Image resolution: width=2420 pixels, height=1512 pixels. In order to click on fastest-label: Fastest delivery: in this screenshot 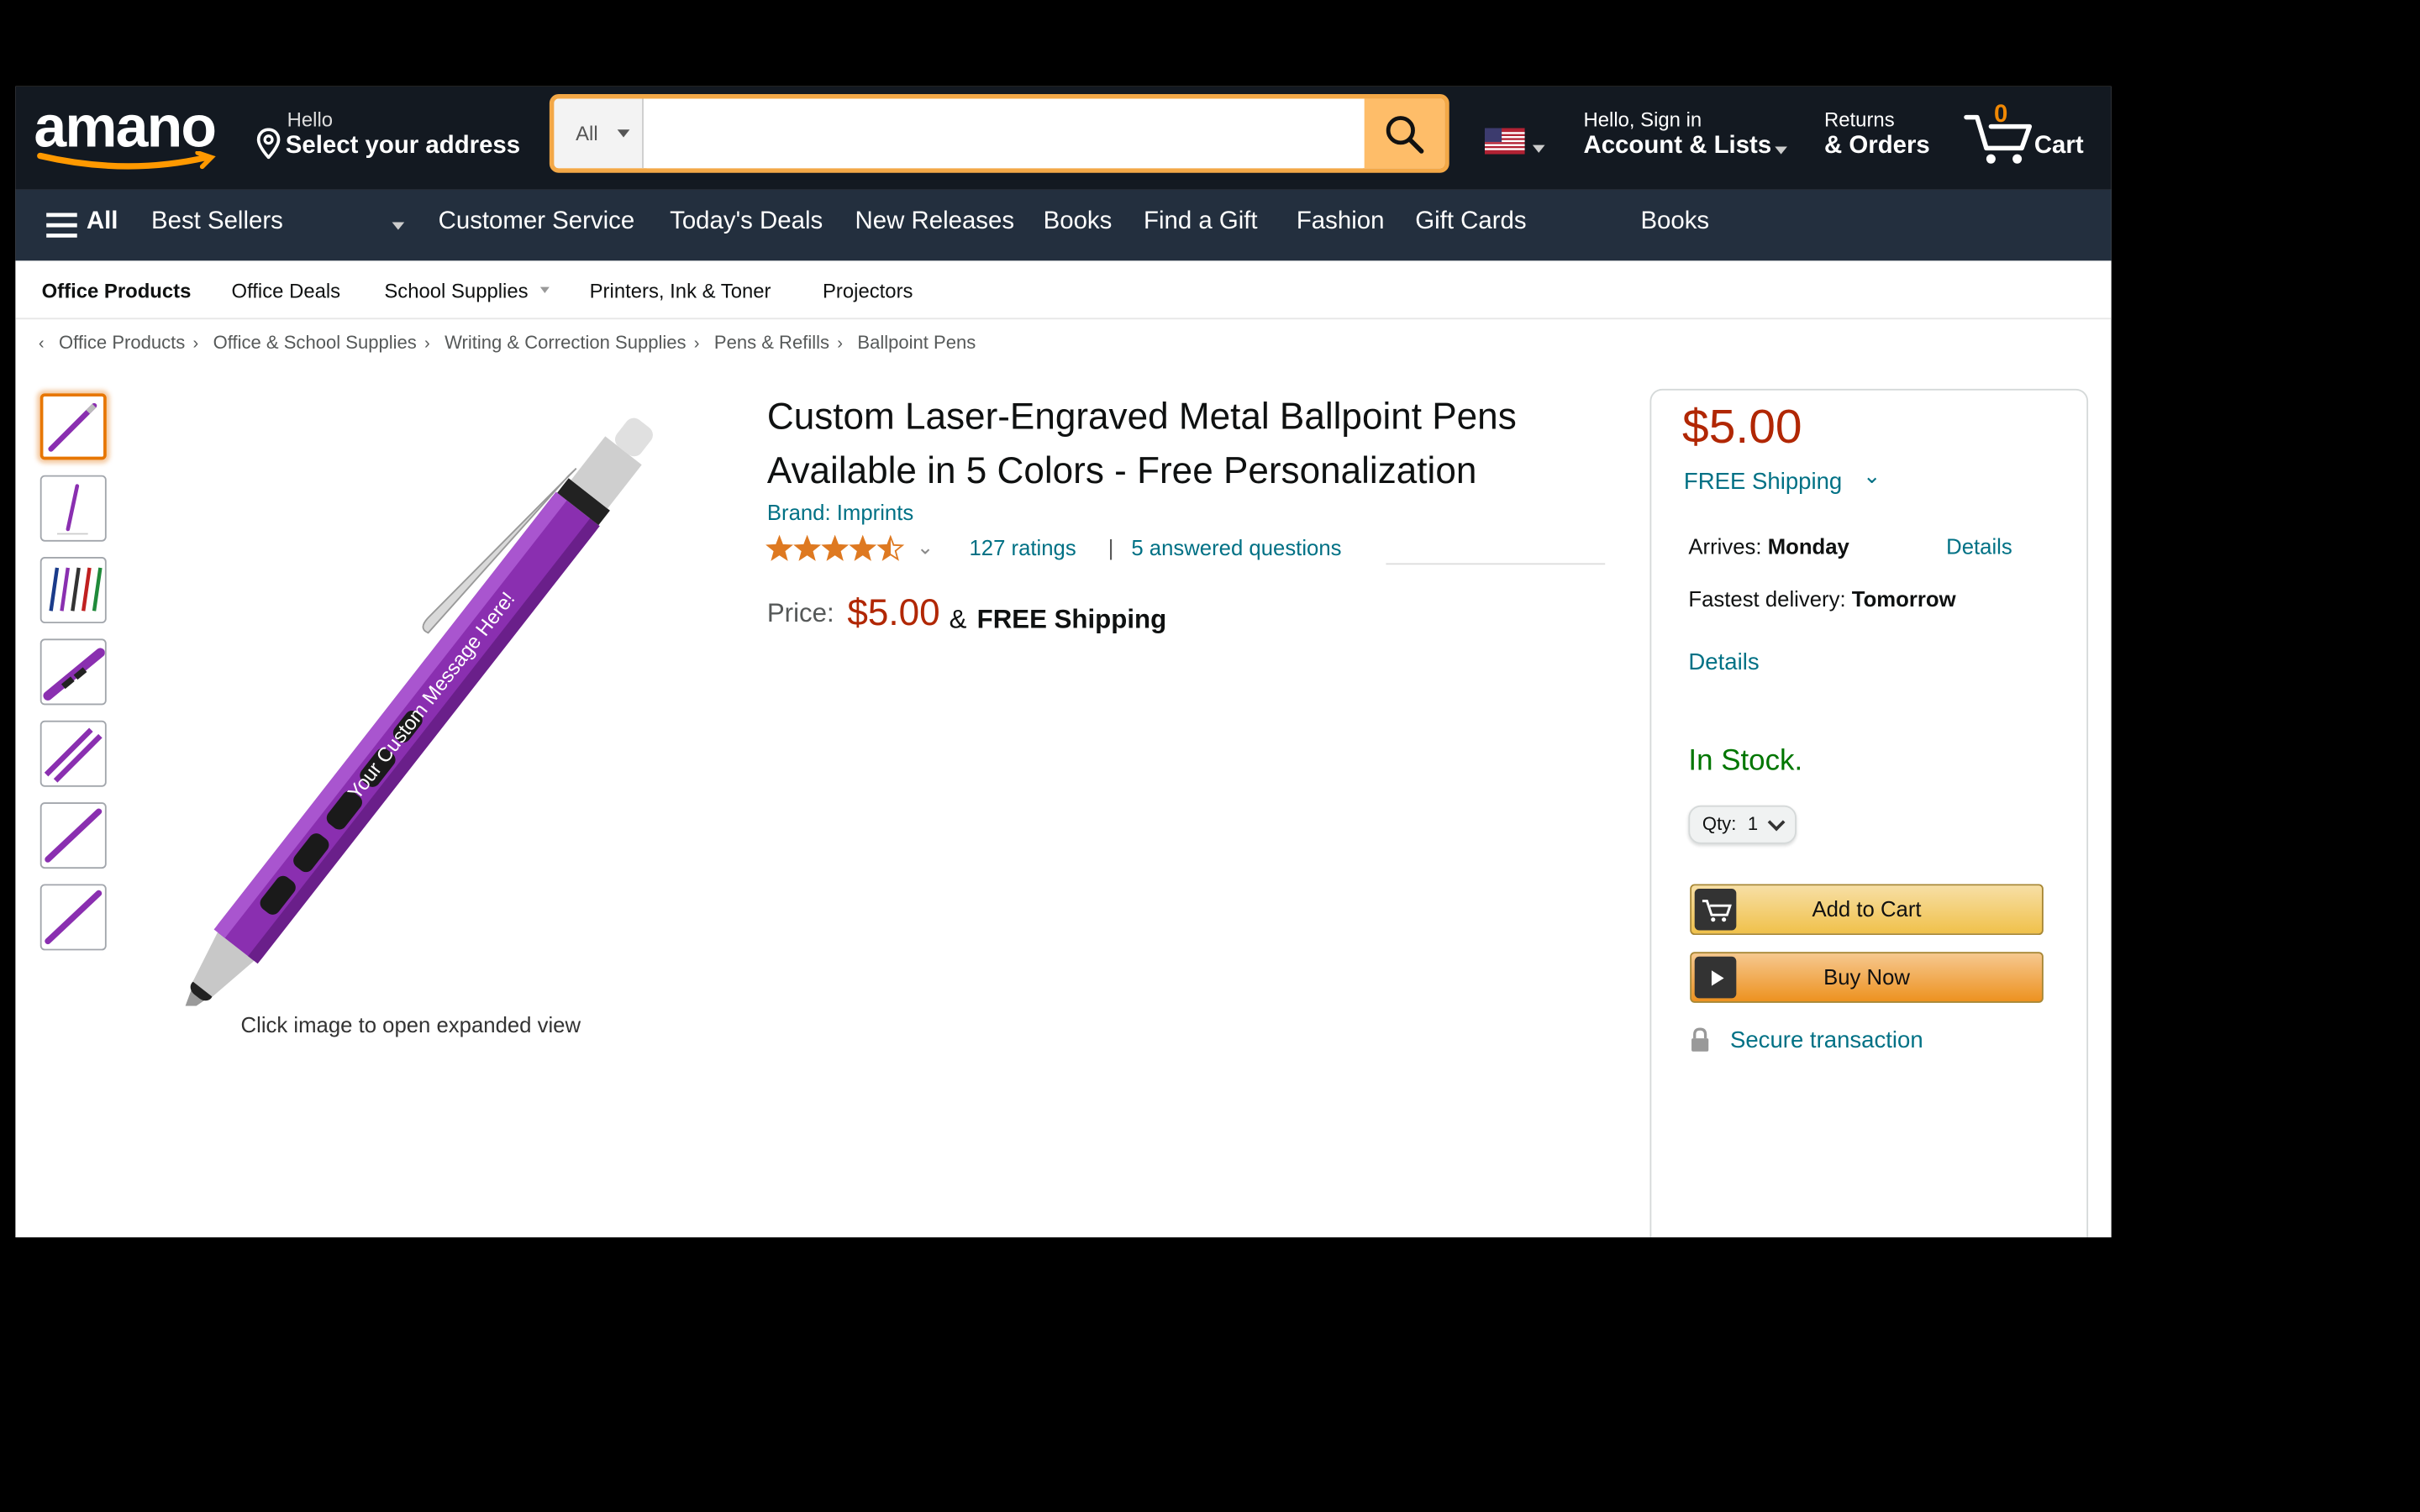, I will do `click(1767, 598)`.